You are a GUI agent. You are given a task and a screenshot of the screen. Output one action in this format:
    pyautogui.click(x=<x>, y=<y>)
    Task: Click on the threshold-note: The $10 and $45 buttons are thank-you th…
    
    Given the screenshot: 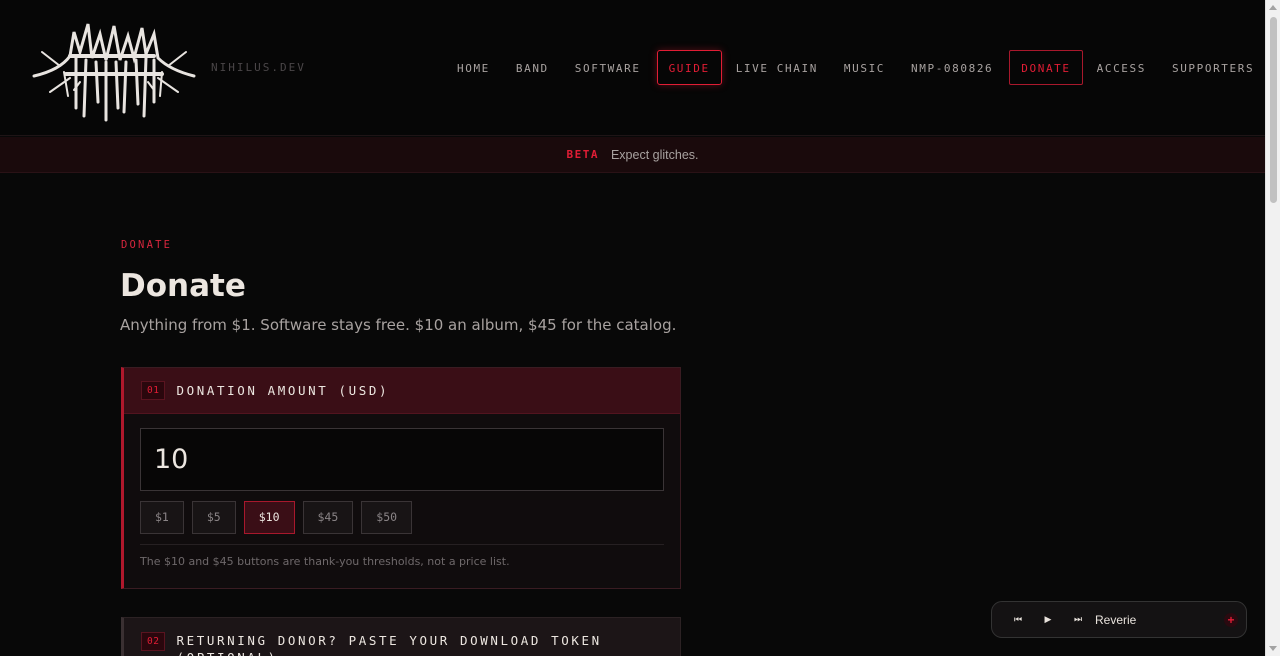 What is the action you would take?
    pyautogui.click(x=325, y=561)
    